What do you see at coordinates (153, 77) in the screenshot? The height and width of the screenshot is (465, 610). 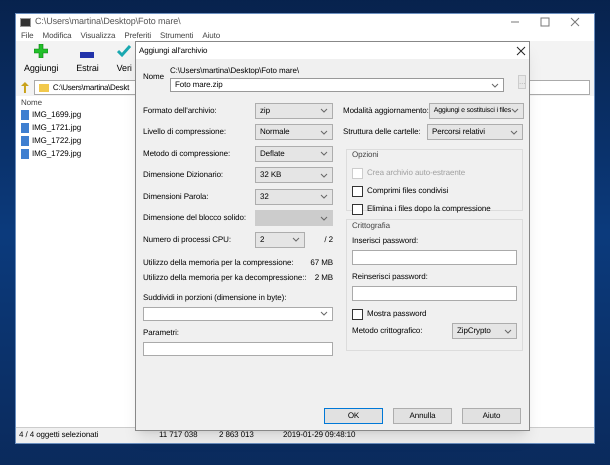 I see `field-label: Nome` at bounding box center [153, 77].